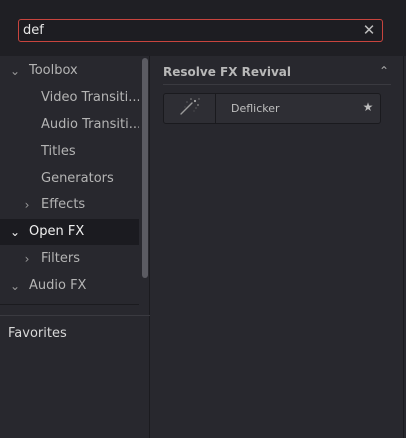  Describe the element at coordinates (188, 30) in the screenshot. I see `search-input` at that location.